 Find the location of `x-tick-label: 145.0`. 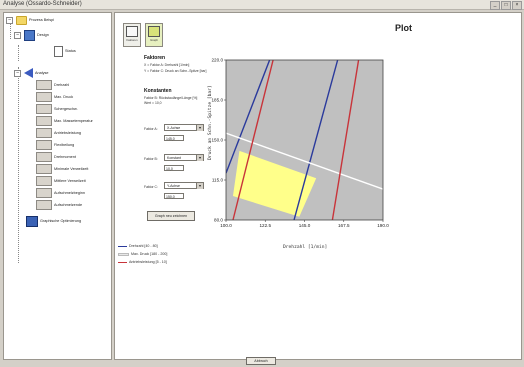

x-tick-label: 145.0 is located at coordinates (305, 225).